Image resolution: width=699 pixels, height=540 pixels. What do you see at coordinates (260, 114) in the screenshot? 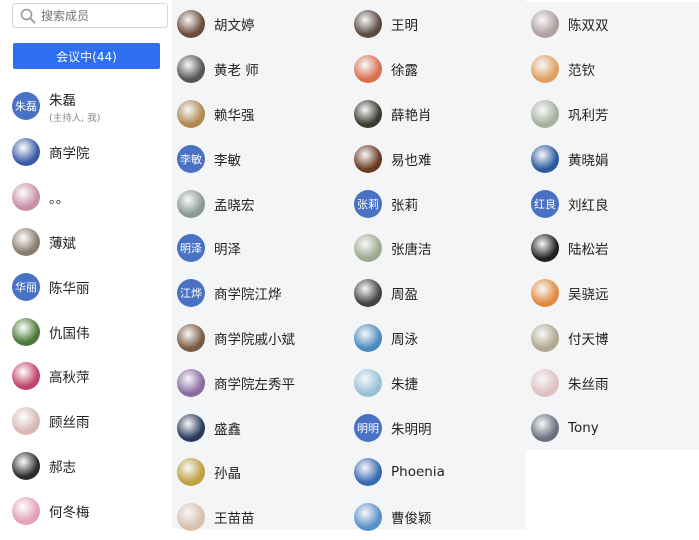
I see `participant-row: 赖华强` at bounding box center [260, 114].